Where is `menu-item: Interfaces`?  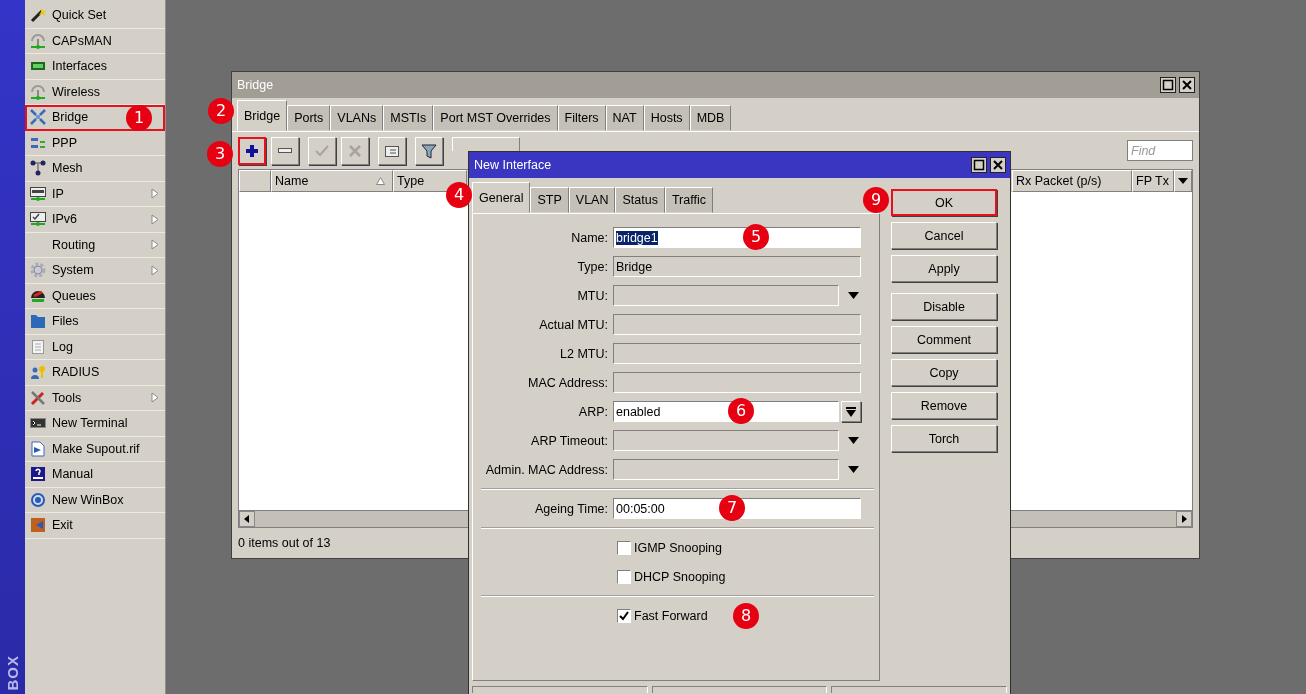
menu-item: Interfaces is located at coordinates (95, 67).